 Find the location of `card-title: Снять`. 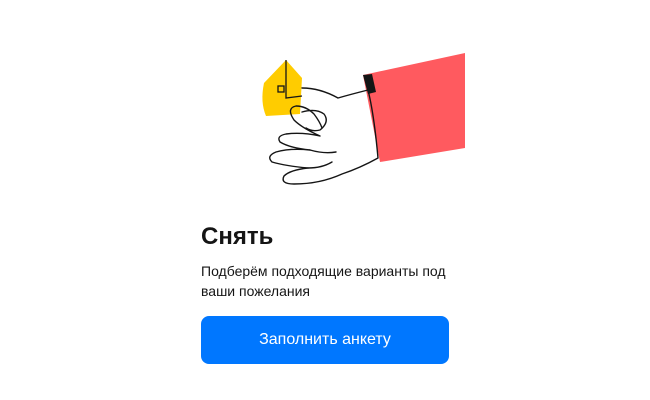

card-title: Снять is located at coordinates (237, 236).